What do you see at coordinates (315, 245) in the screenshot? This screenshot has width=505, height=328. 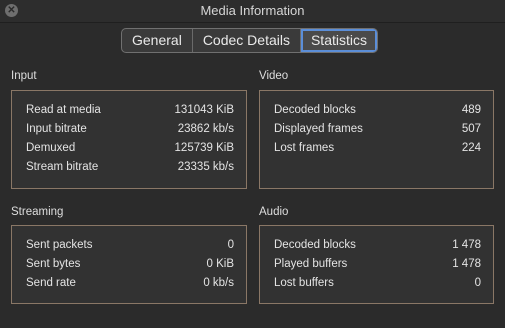 I see `row-label-audio-decoded-blocks: Decoded blocks` at bounding box center [315, 245].